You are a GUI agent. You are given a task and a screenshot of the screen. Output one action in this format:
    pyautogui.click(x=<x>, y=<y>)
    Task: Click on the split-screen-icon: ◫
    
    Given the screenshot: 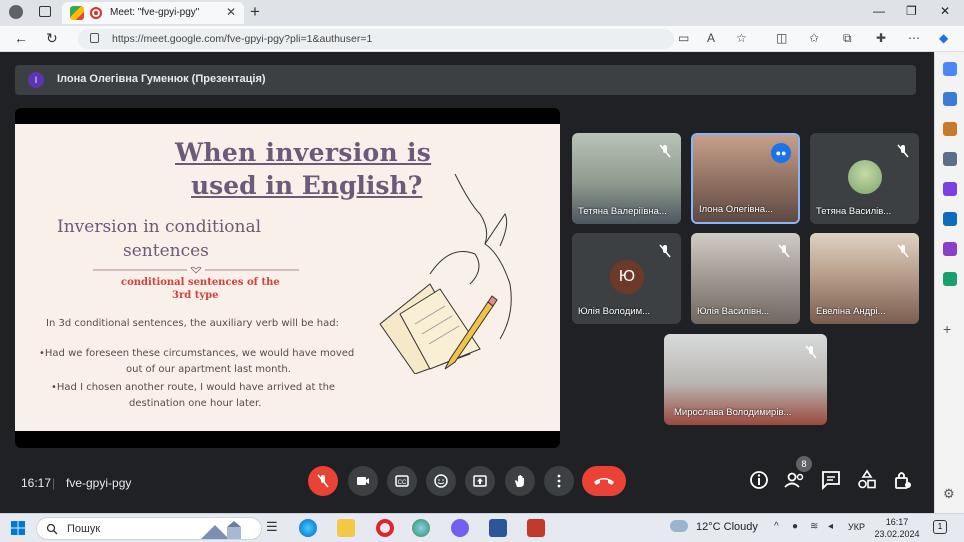 What is the action you would take?
    pyautogui.click(x=781, y=38)
    